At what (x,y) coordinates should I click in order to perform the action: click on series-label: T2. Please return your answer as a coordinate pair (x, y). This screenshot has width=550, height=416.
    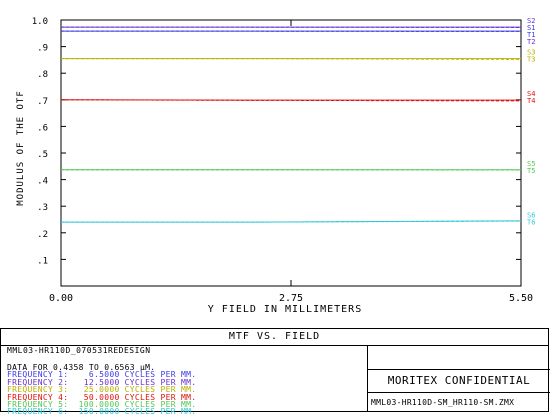
    Looking at the image, I should click on (531, 42).